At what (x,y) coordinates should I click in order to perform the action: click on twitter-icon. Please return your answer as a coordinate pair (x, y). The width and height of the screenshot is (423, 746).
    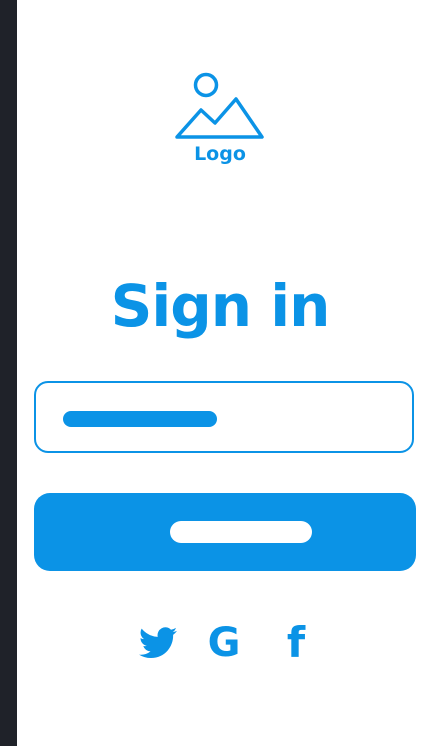
    Looking at the image, I should click on (158, 643).